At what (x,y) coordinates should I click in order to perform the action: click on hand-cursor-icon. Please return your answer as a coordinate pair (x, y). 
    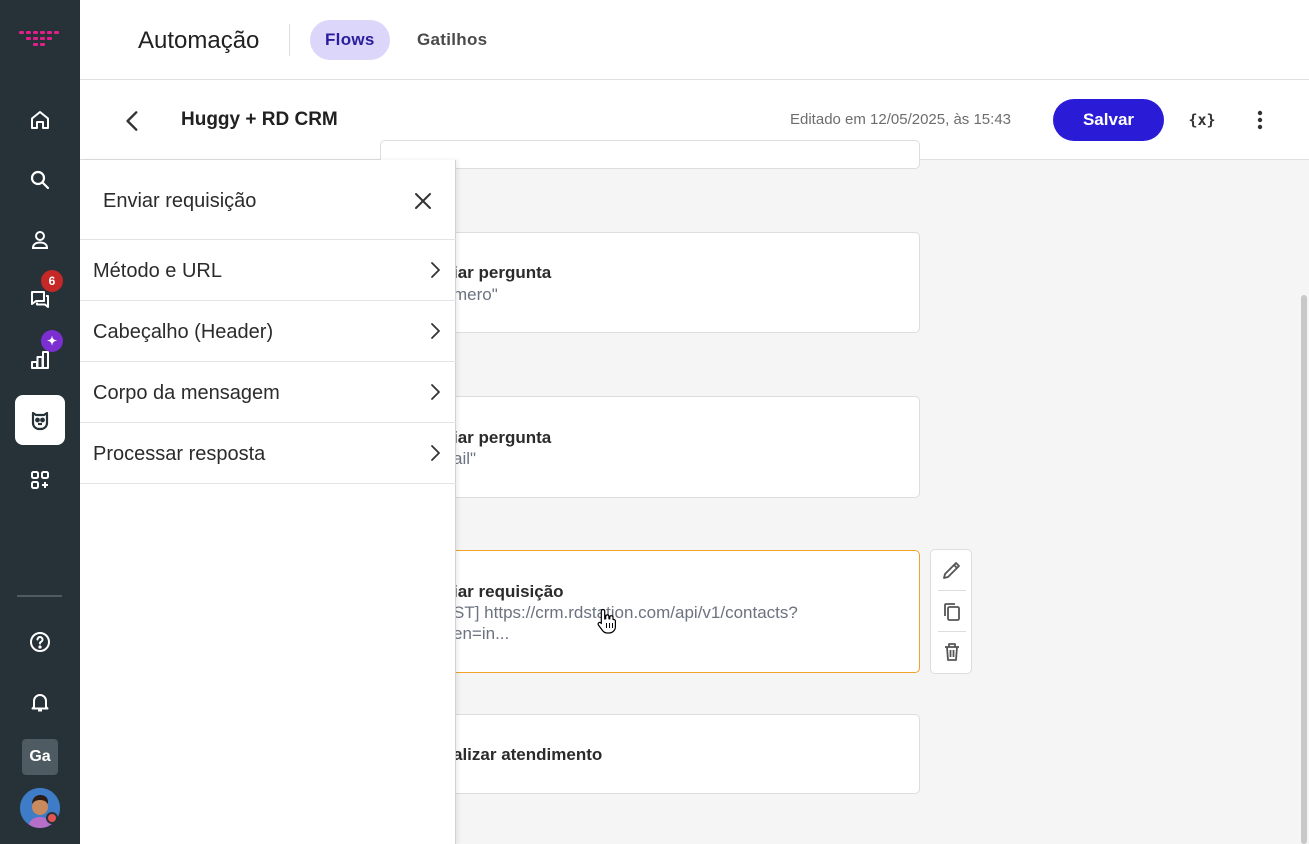
    Looking at the image, I should click on (606, 621).